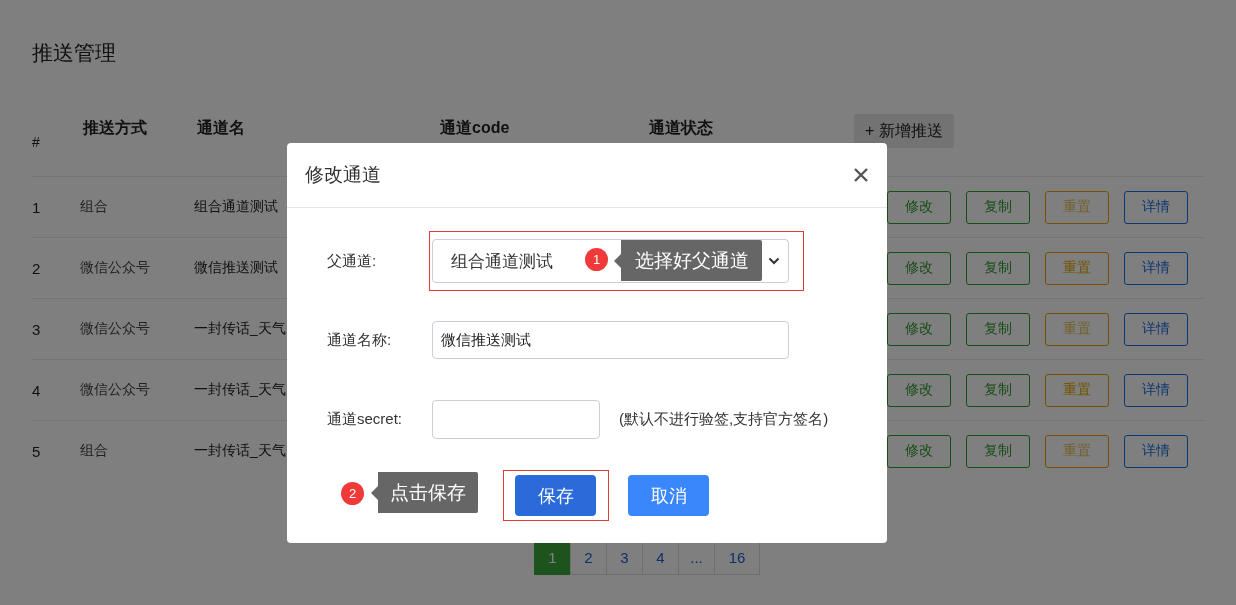 The height and width of the screenshot is (605, 1236). What do you see at coordinates (343, 175) in the screenshot?
I see `dialog-title: 修改通道` at bounding box center [343, 175].